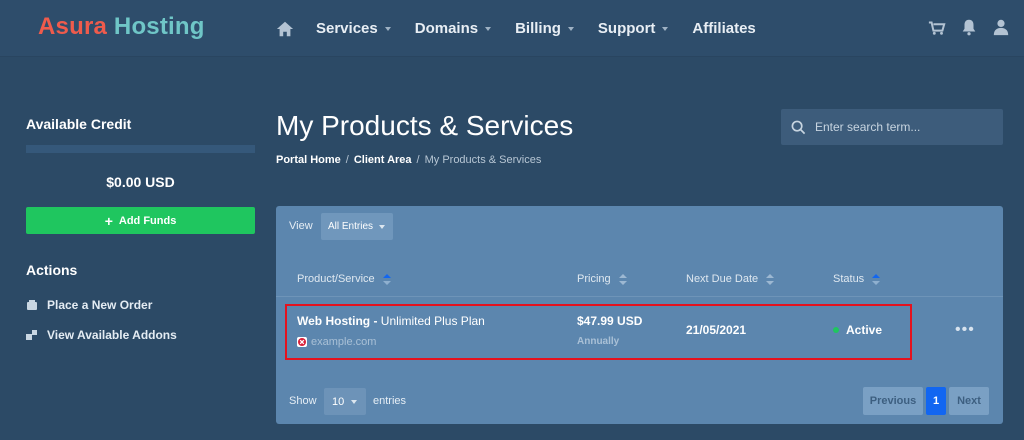  I want to click on status-dot-icon, so click(836, 330).